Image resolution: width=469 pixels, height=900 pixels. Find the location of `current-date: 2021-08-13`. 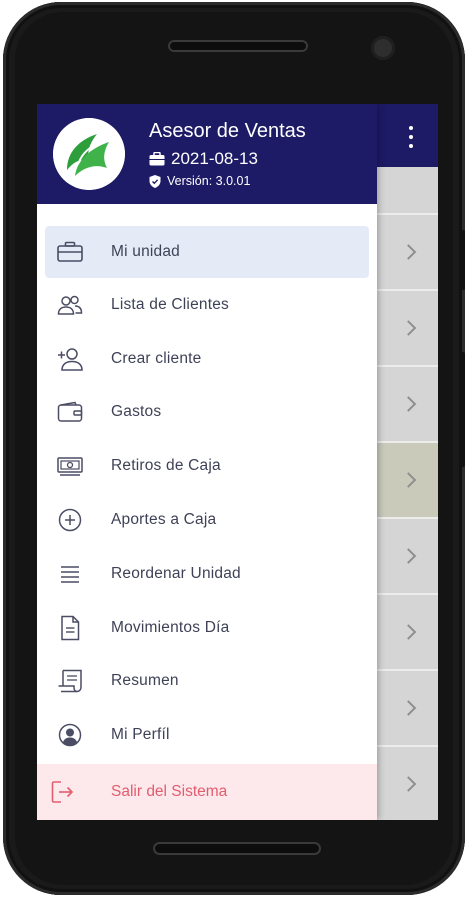

current-date: 2021-08-13 is located at coordinates (214, 158).